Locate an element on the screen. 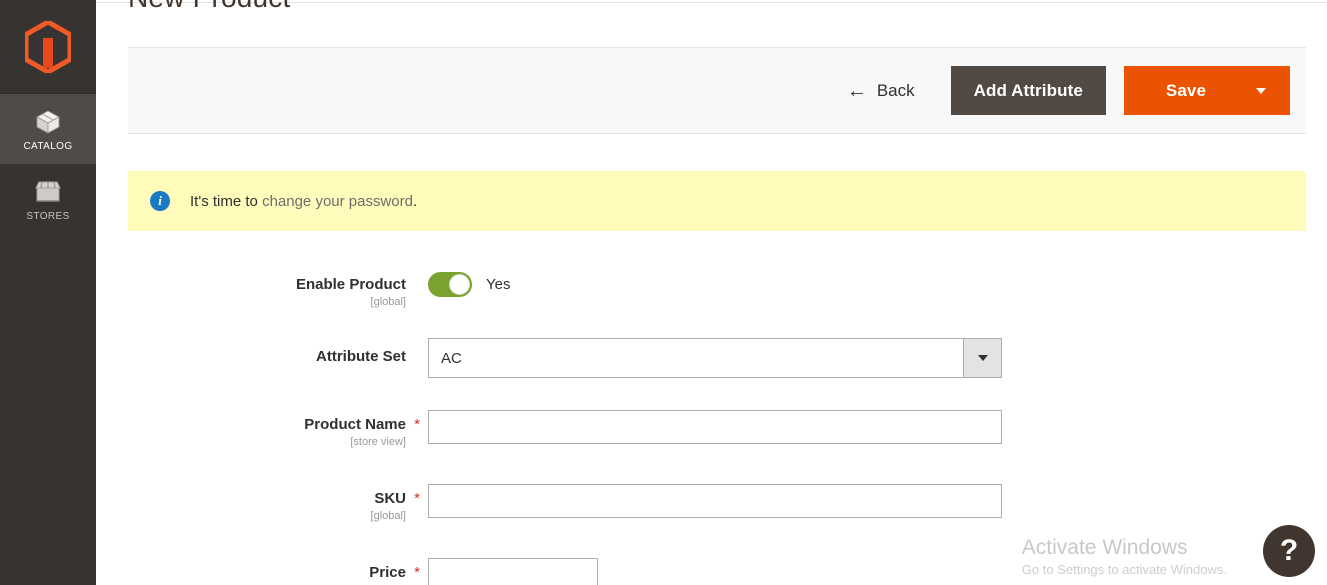 Image resolution: width=1327 pixels, height=585 pixels. page-actions-toolbar: ← Back Add Attribute Save is located at coordinates (717, 90).